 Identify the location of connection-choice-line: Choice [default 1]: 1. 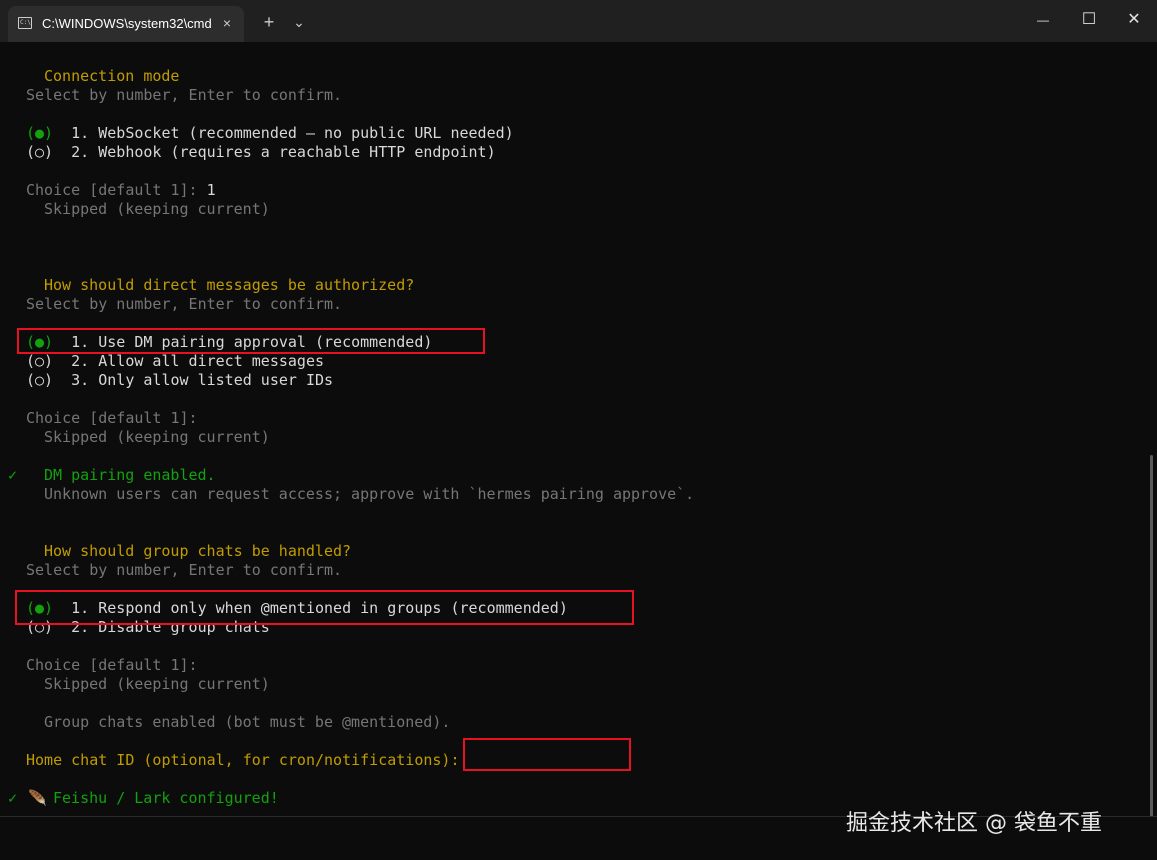
(121, 190).